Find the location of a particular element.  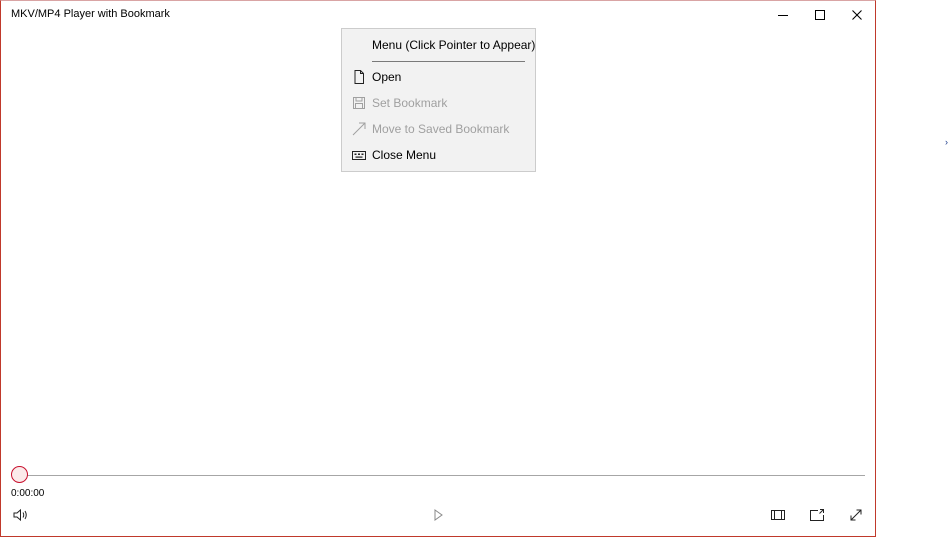

cast-icon is located at coordinates (817, 515).